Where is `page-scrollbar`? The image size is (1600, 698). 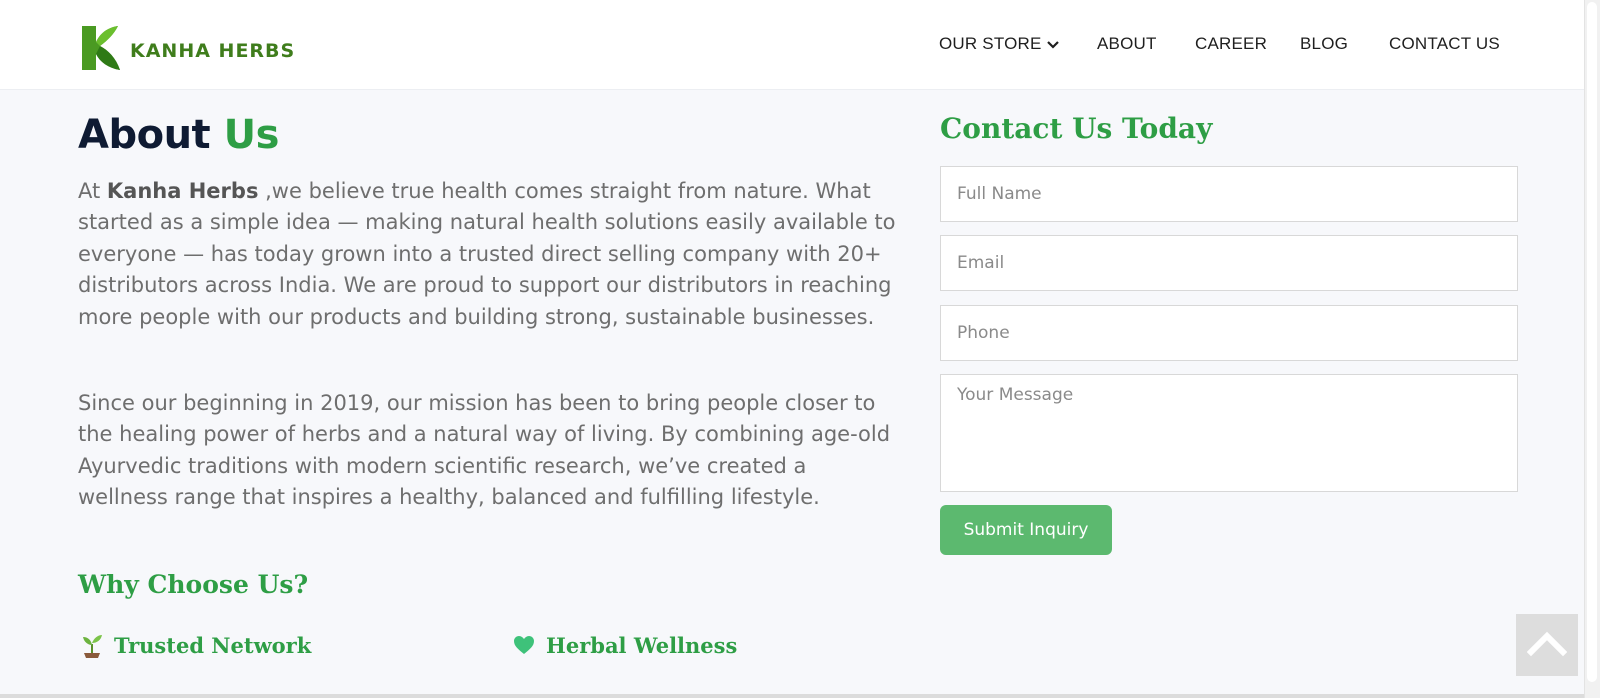
page-scrollbar is located at coordinates (1592, 349).